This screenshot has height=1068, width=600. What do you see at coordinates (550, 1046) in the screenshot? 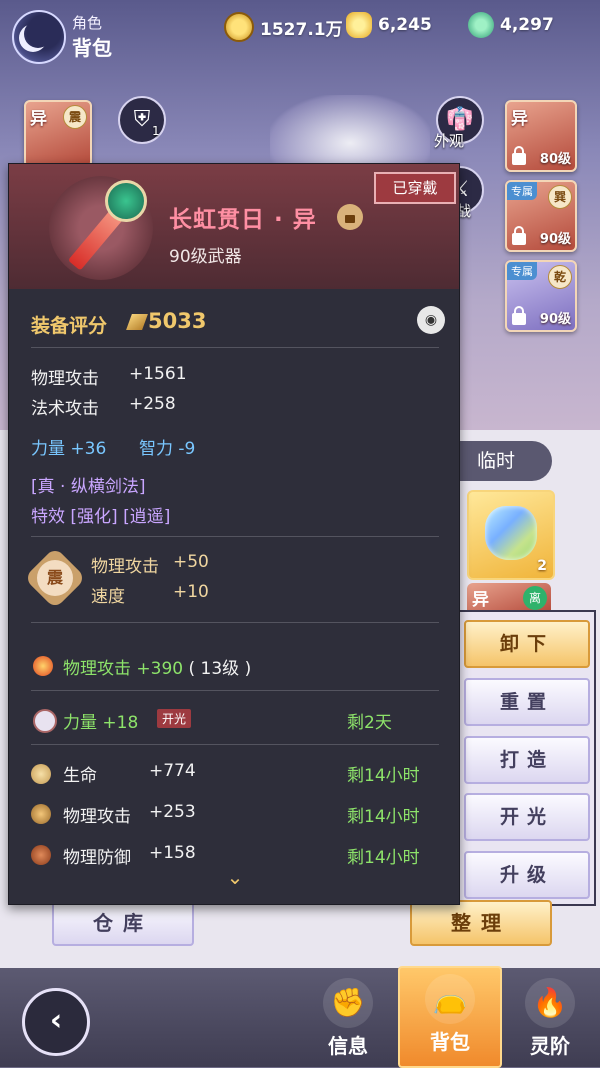
I see `nav-rank-label: 灵阶` at bounding box center [550, 1046].